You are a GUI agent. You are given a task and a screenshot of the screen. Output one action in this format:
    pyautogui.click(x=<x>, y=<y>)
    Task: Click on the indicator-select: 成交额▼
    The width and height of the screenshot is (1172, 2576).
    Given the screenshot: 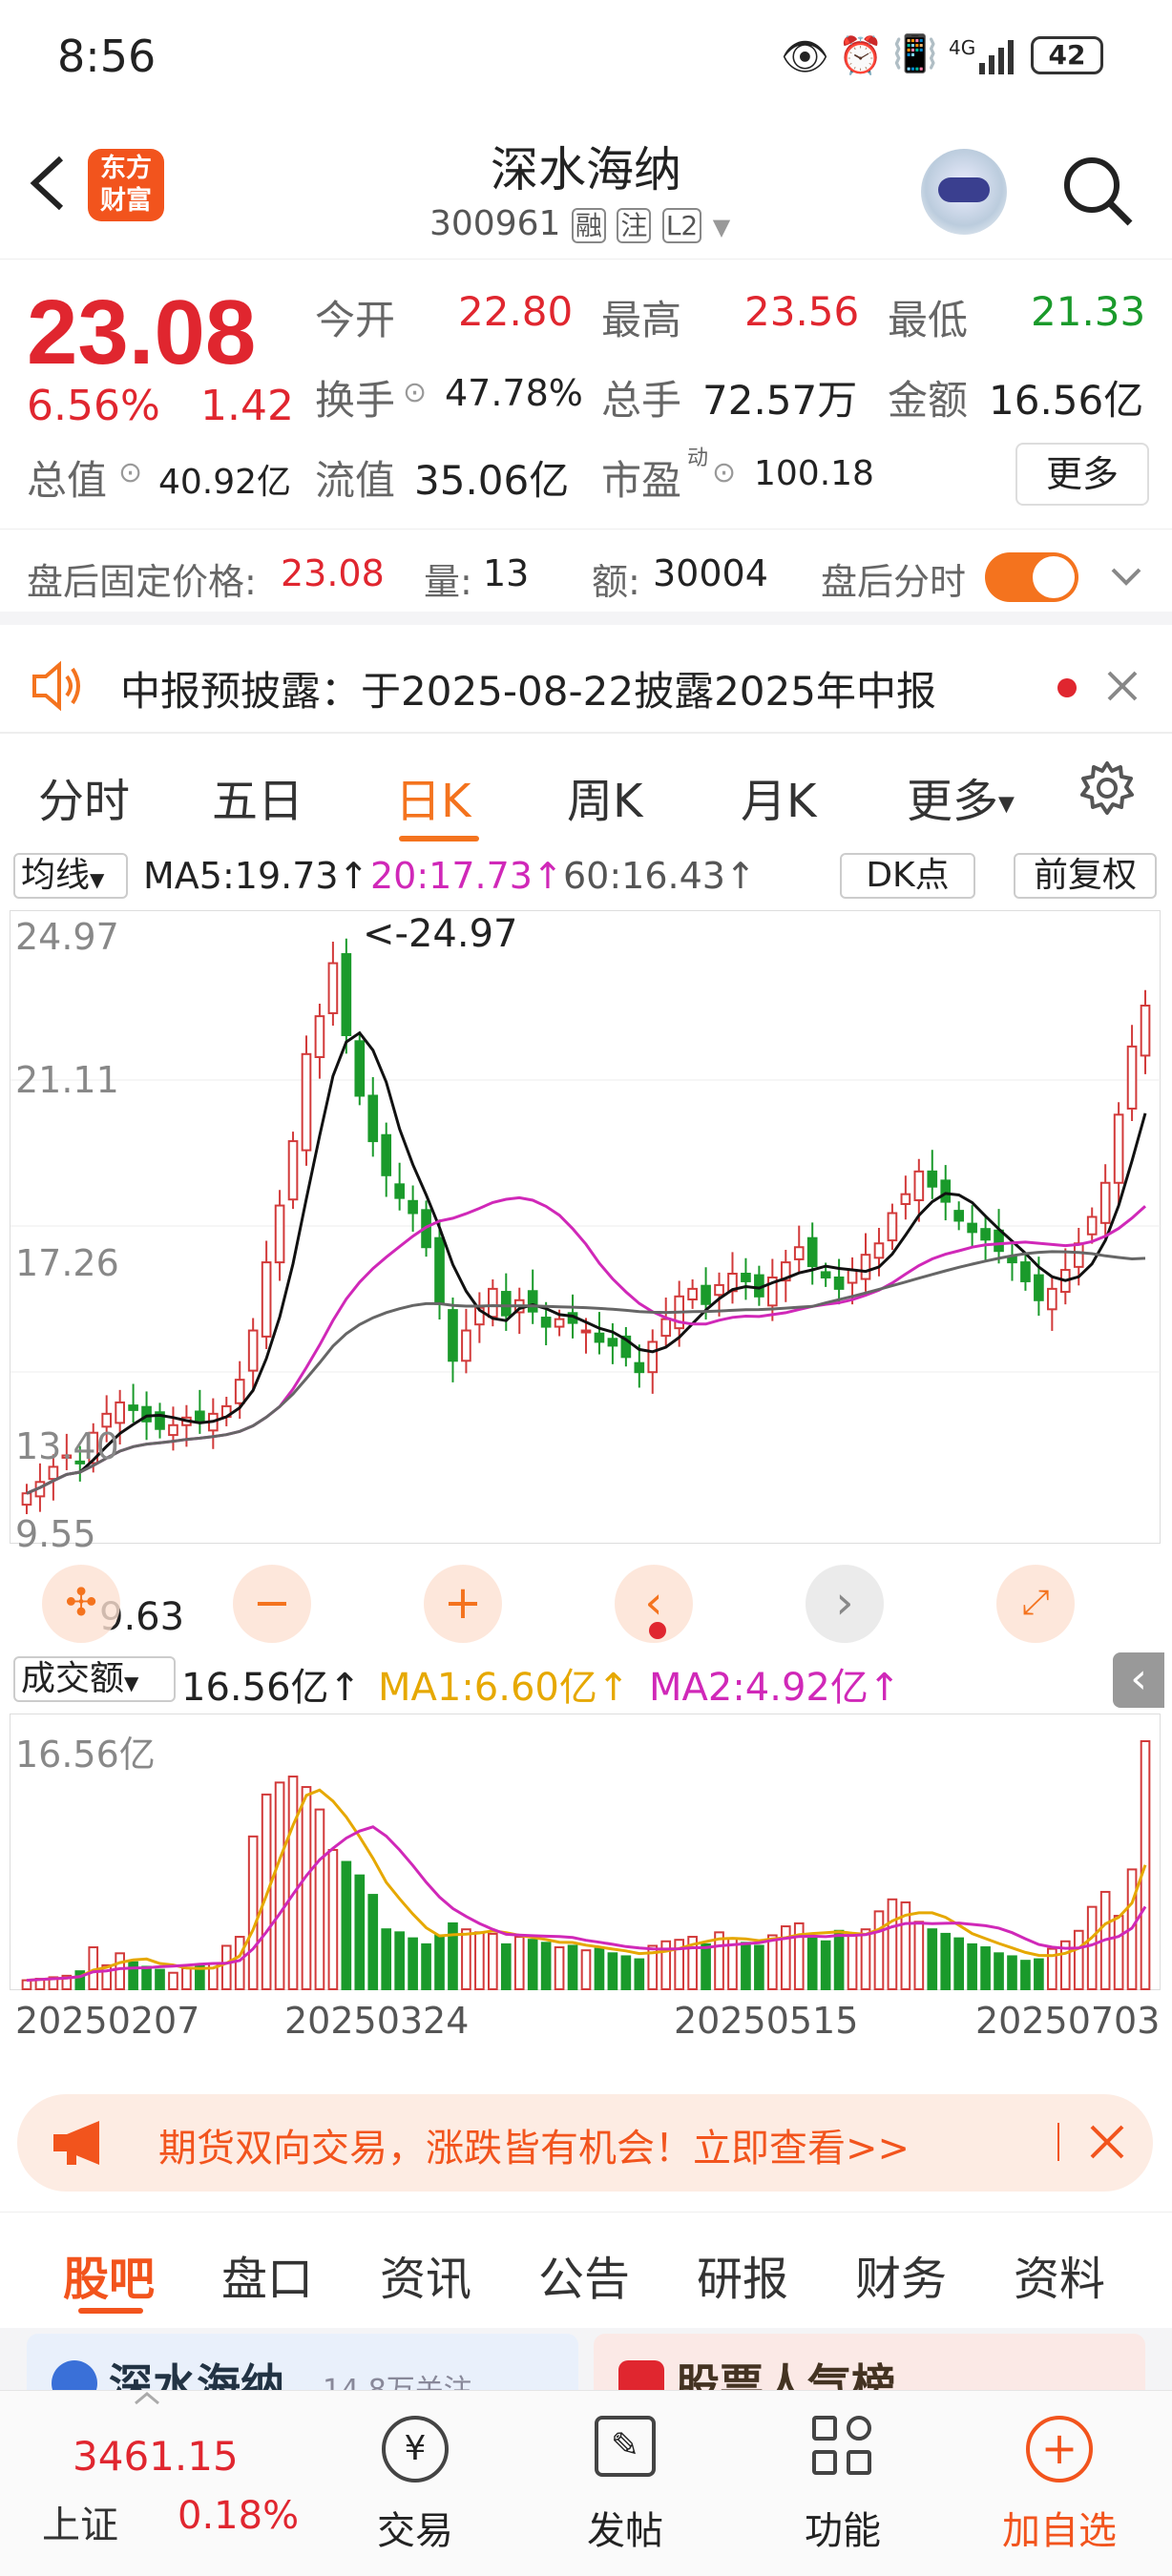 What is the action you would take?
    pyautogui.click(x=94, y=1679)
    